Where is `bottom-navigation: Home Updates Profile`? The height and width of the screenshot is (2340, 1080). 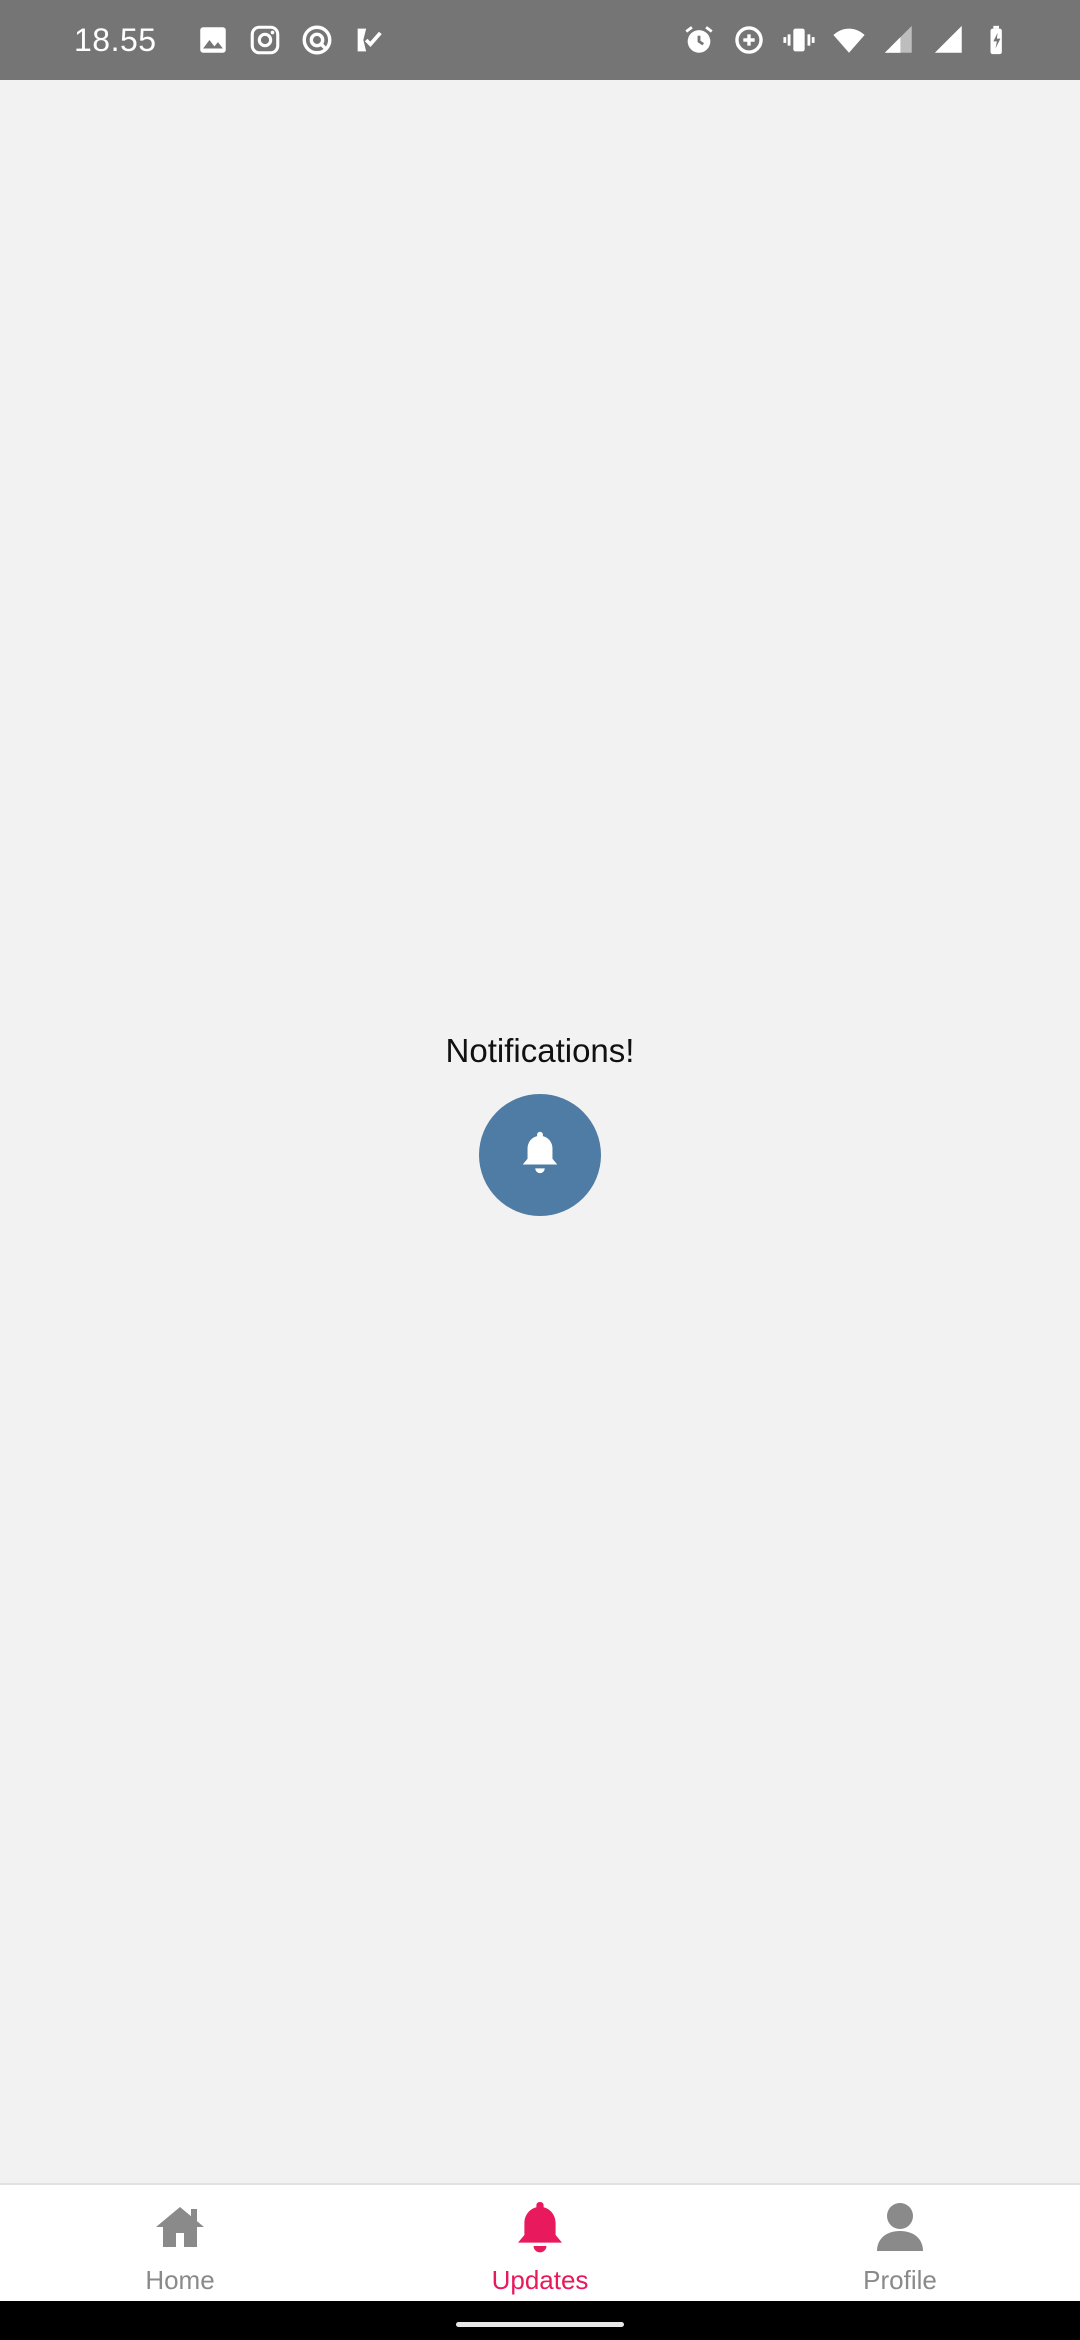 bottom-navigation: Home Updates Profile is located at coordinates (540, 2242).